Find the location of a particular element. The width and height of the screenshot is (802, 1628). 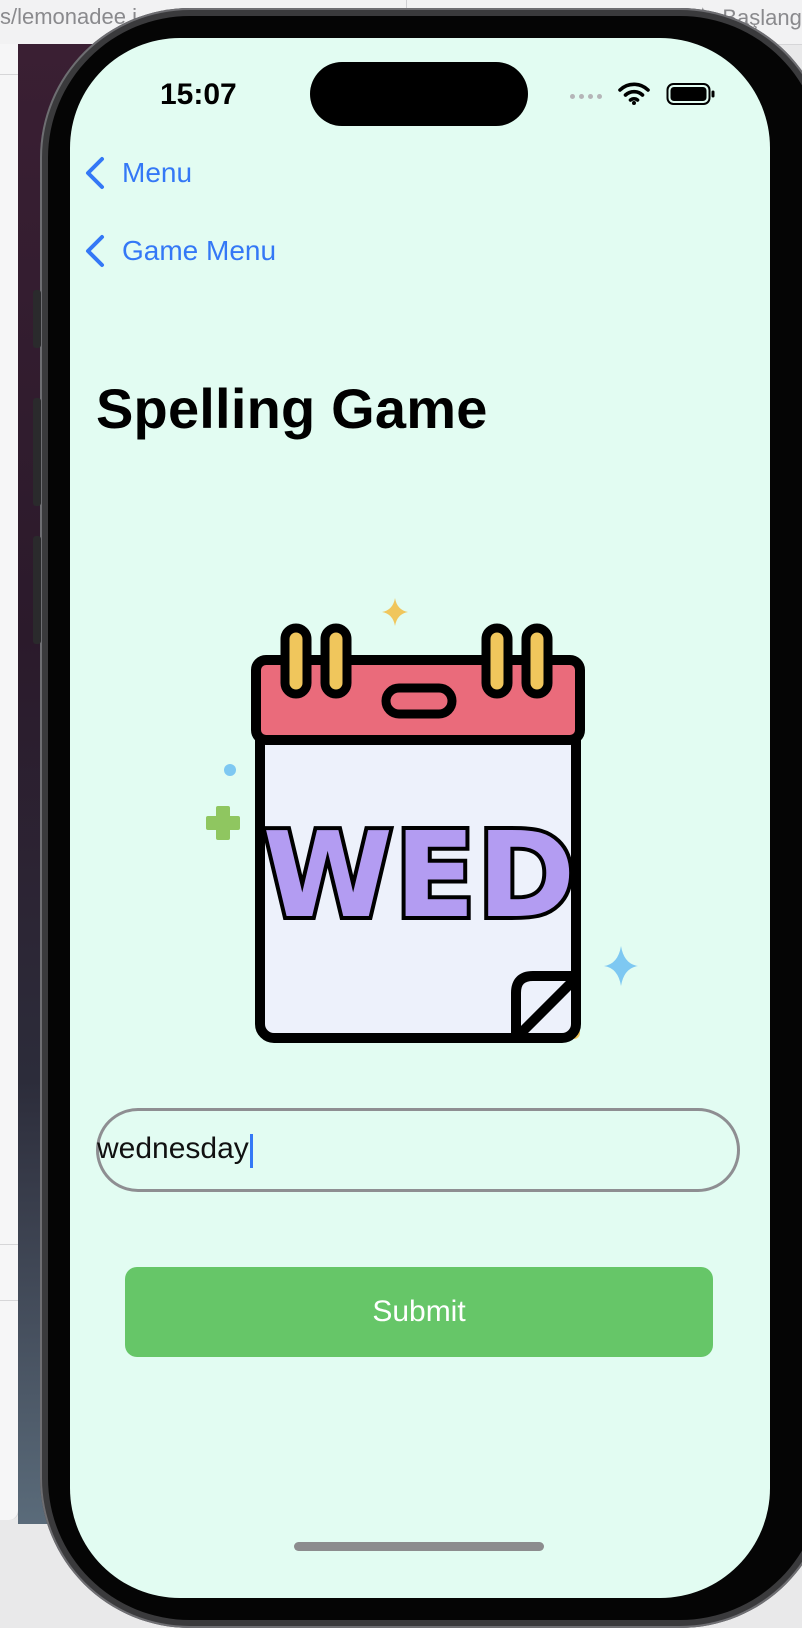

text-caret is located at coordinates (251, 1150).